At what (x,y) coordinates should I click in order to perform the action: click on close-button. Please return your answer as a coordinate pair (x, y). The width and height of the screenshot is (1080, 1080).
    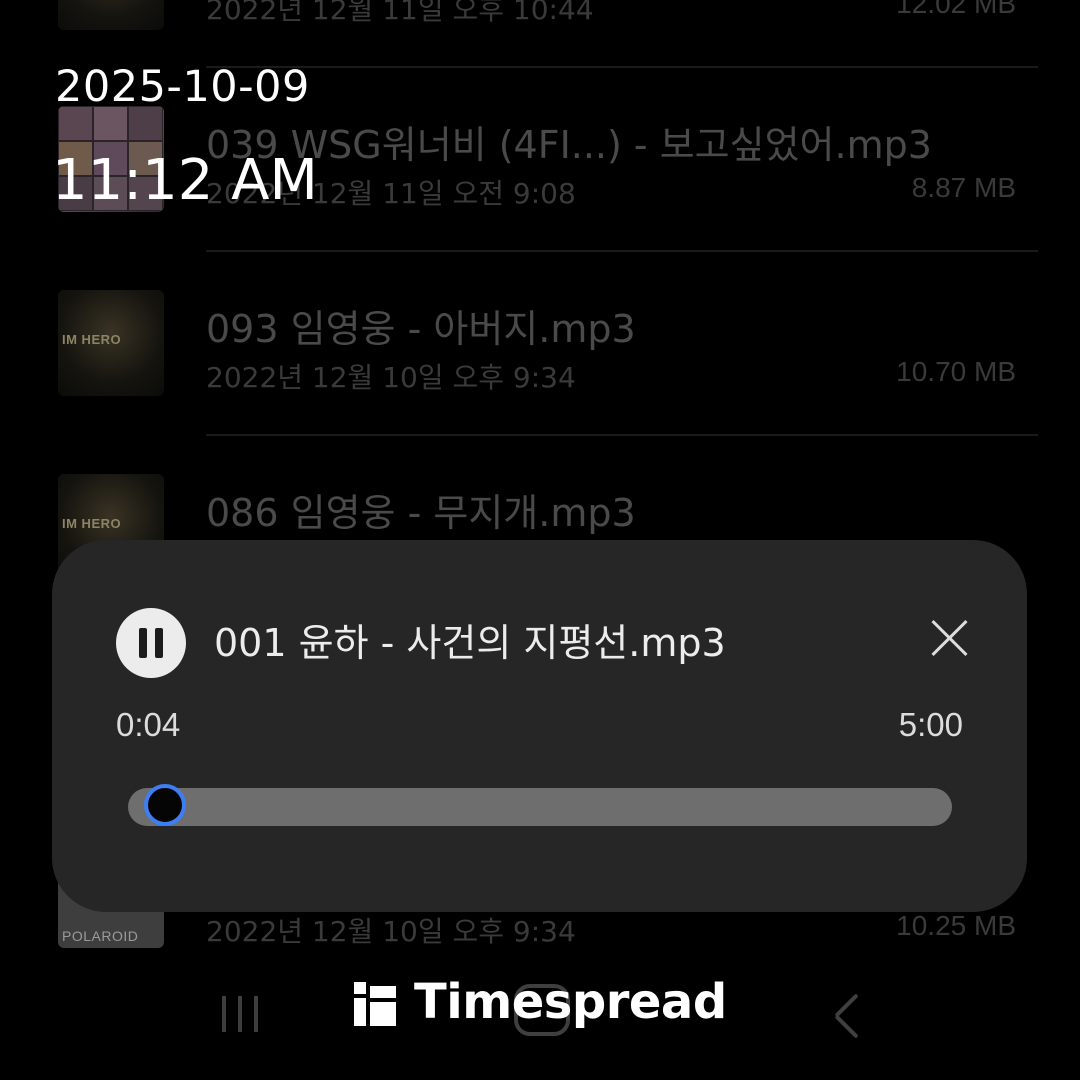
    Looking at the image, I should click on (950, 636).